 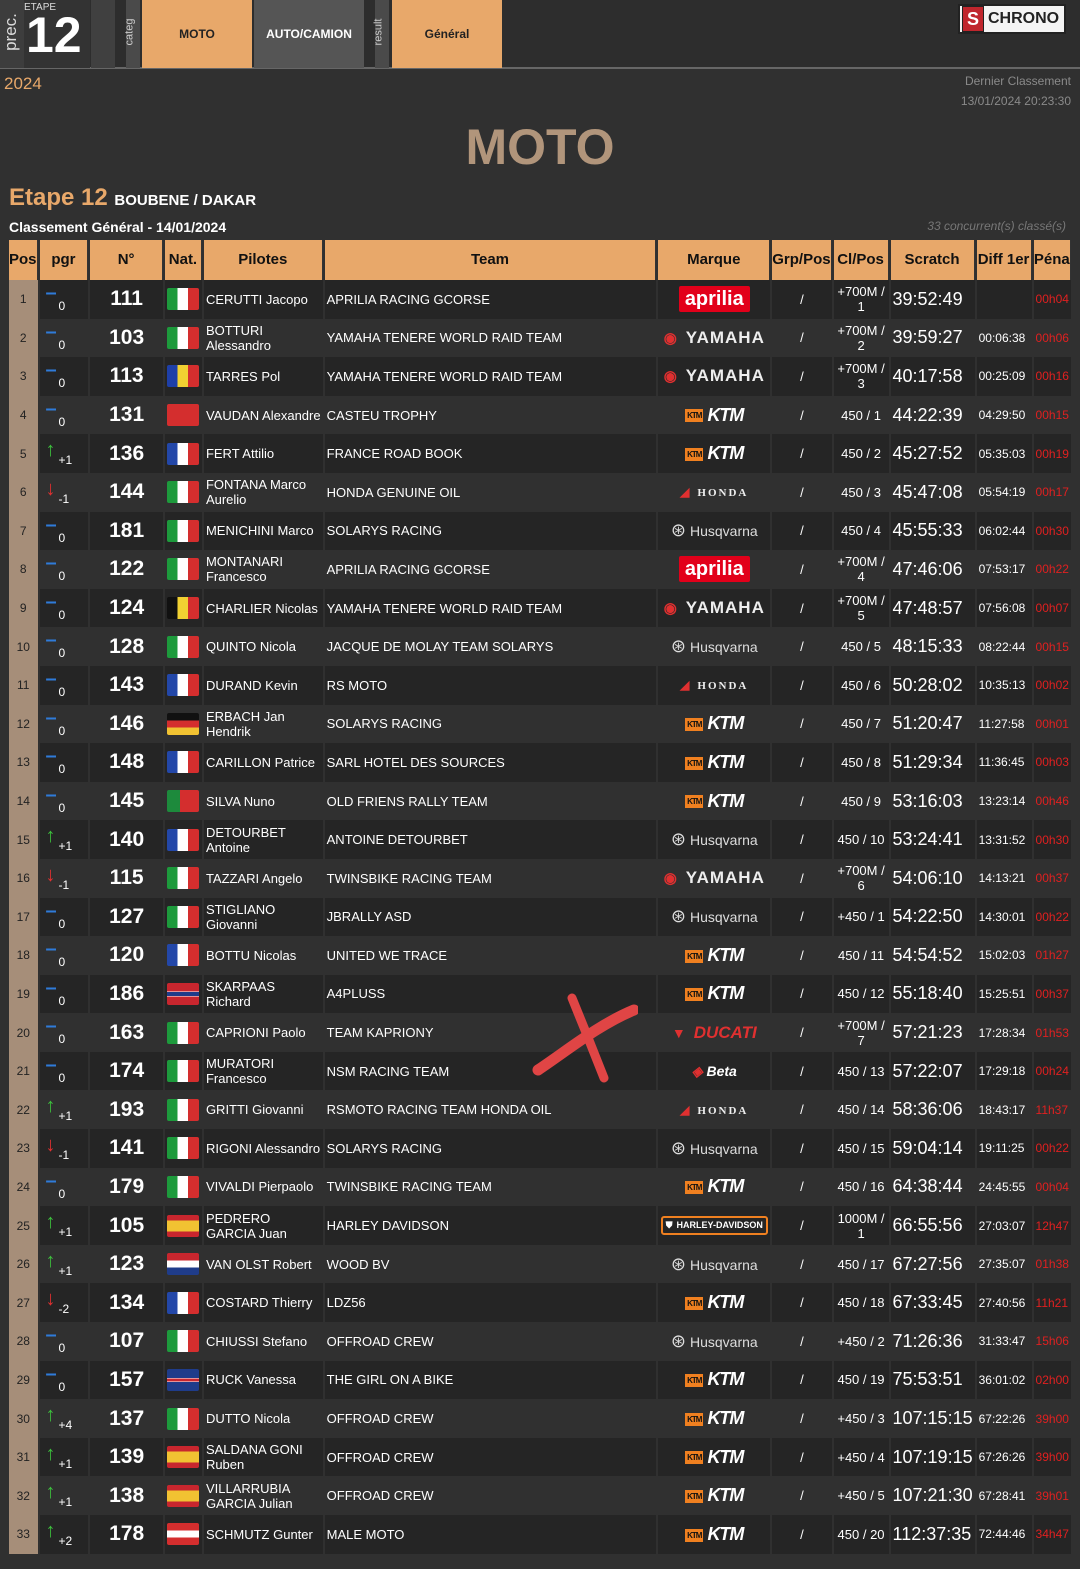 What do you see at coordinates (126, 1187) in the screenshot?
I see `cell-number: 179` at bounding box center [126, 1187].